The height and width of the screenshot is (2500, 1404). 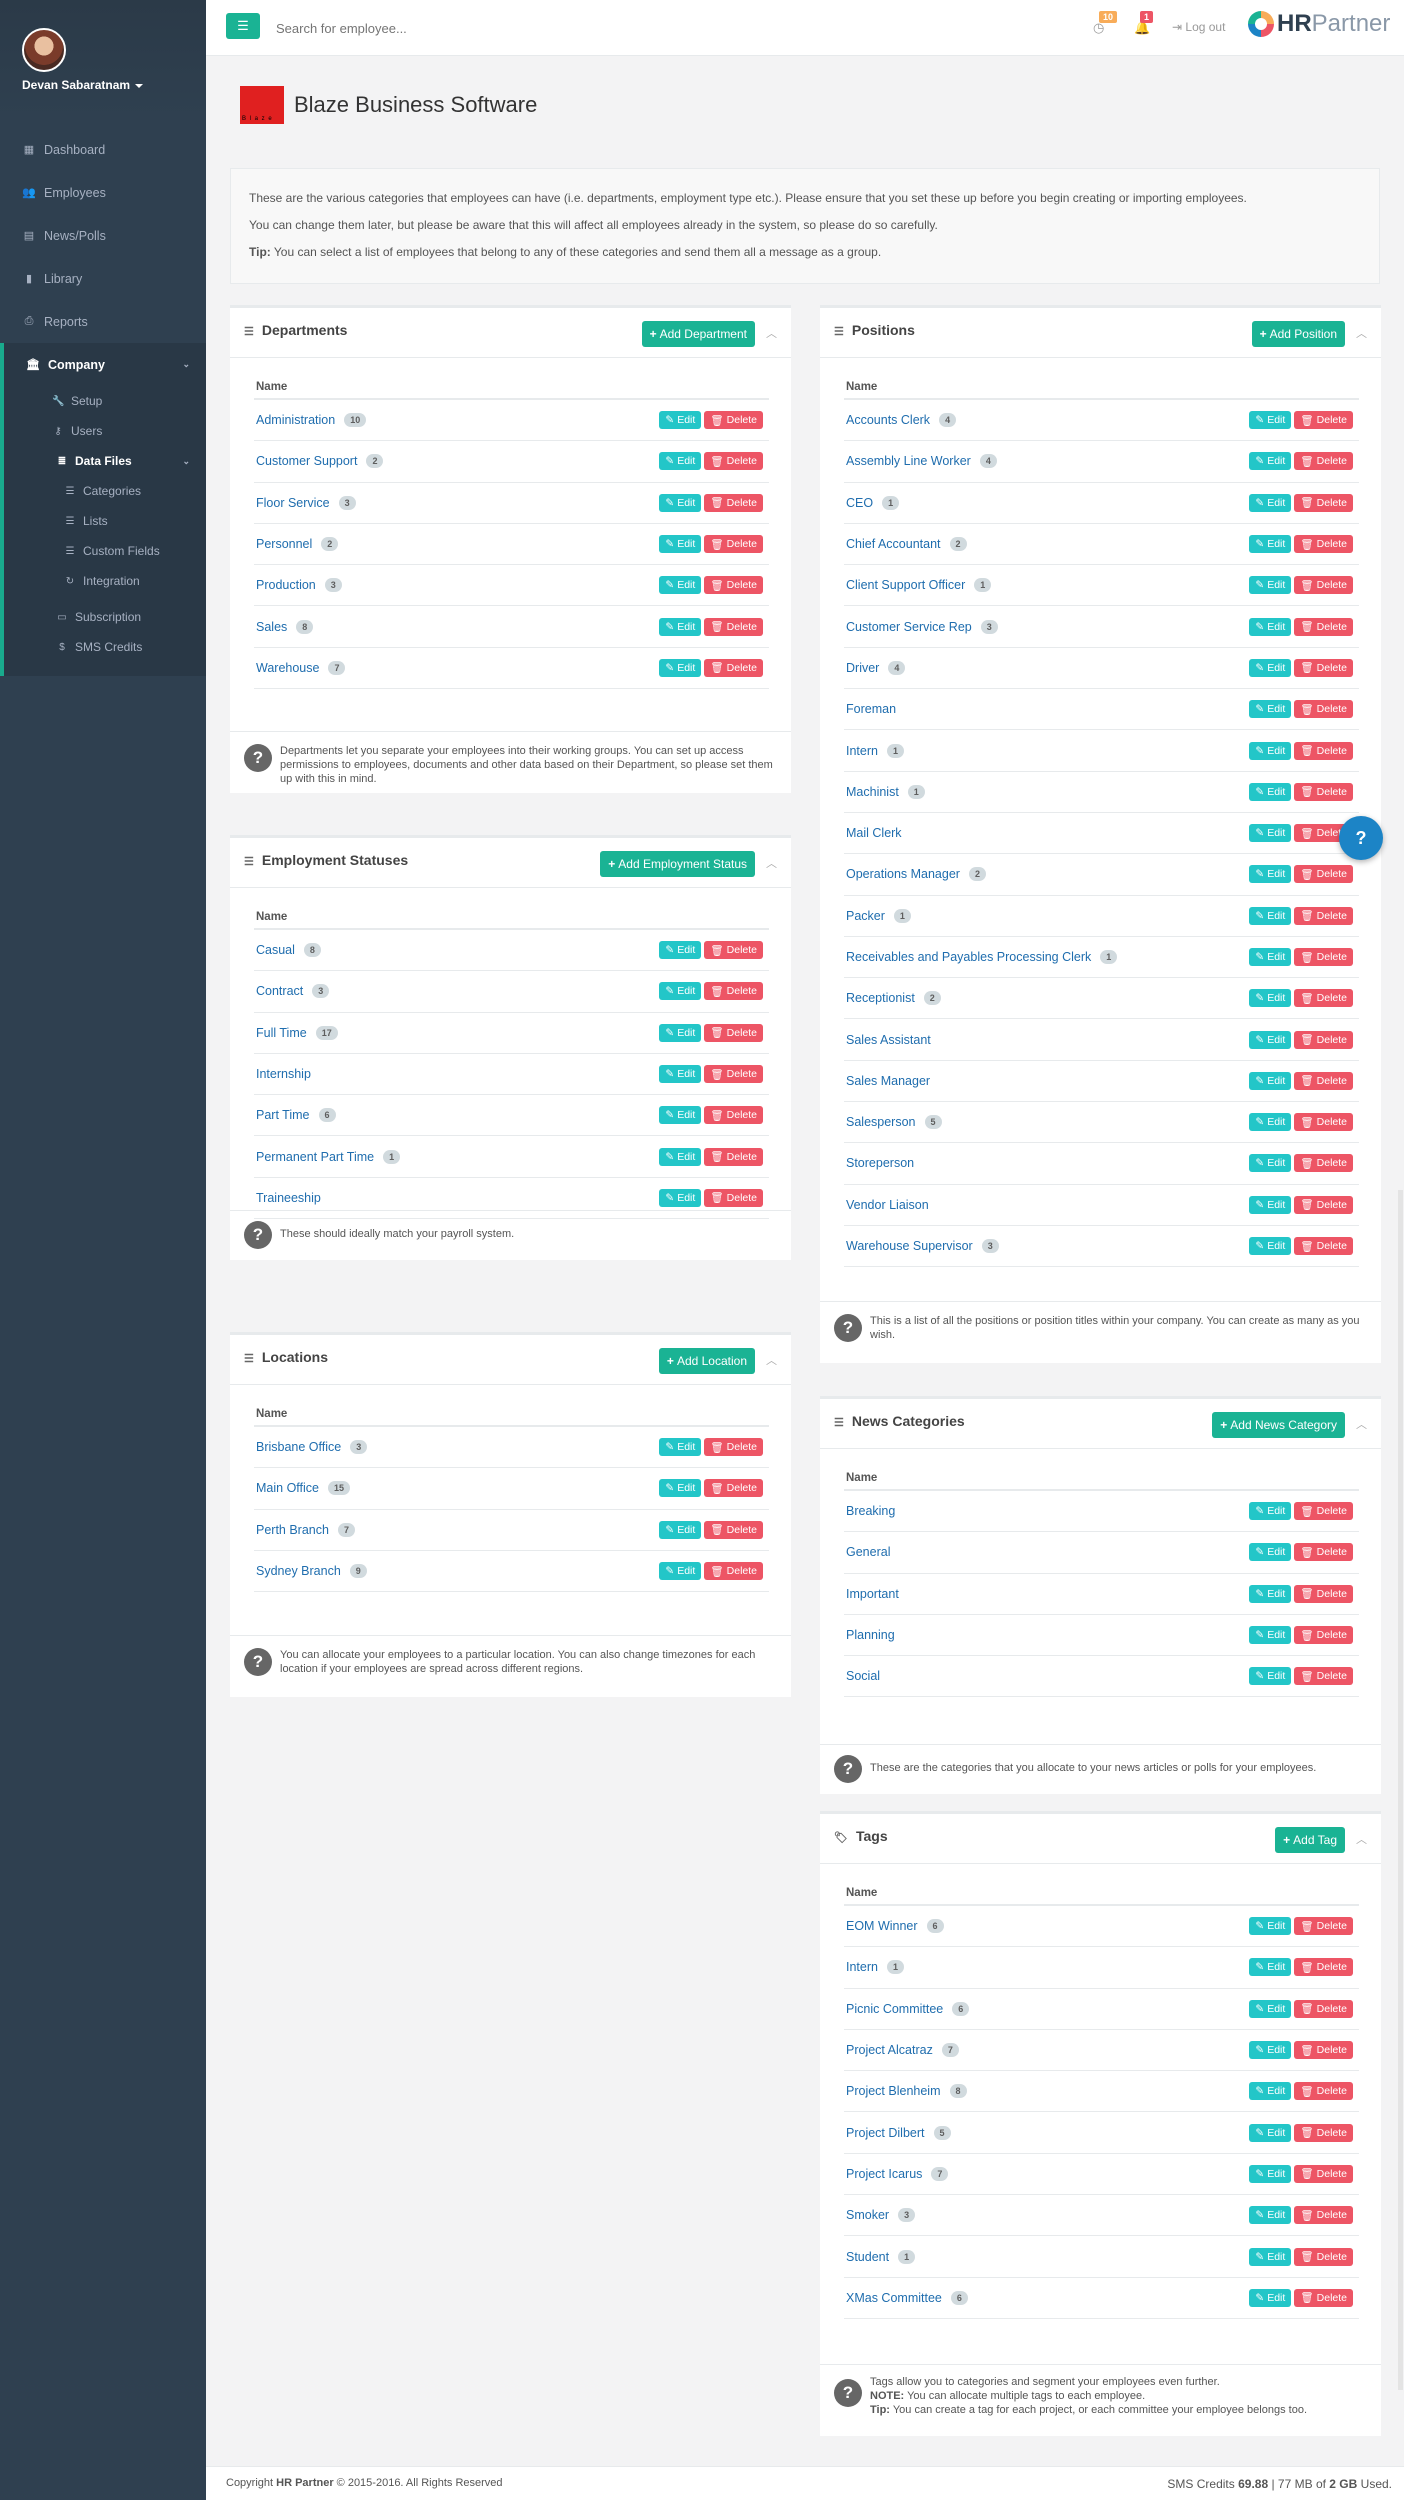 I want to click on tag-name-link: Project Alcatraz, so click(x=889, y=2050).